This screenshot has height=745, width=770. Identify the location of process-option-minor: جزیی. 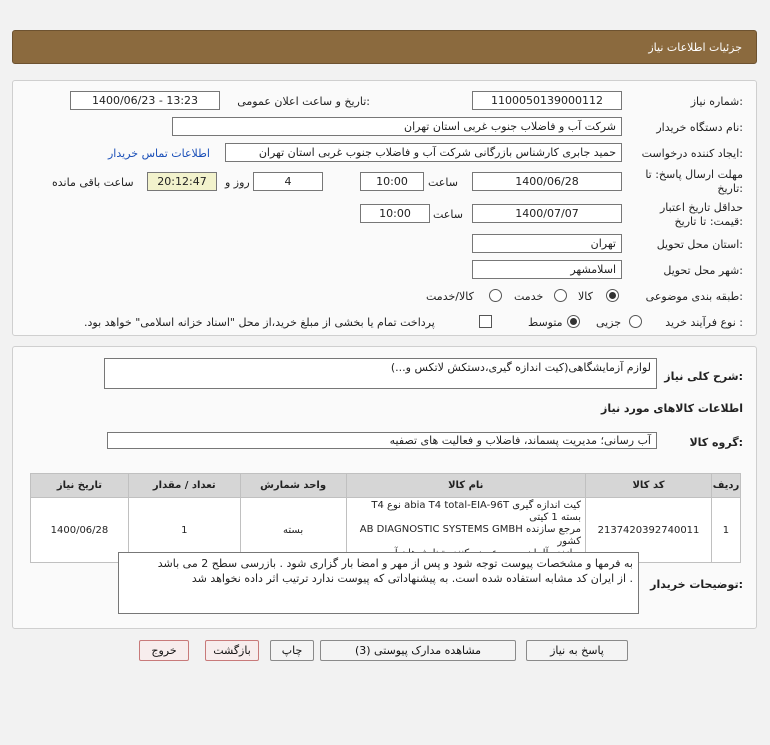
(609, 322).